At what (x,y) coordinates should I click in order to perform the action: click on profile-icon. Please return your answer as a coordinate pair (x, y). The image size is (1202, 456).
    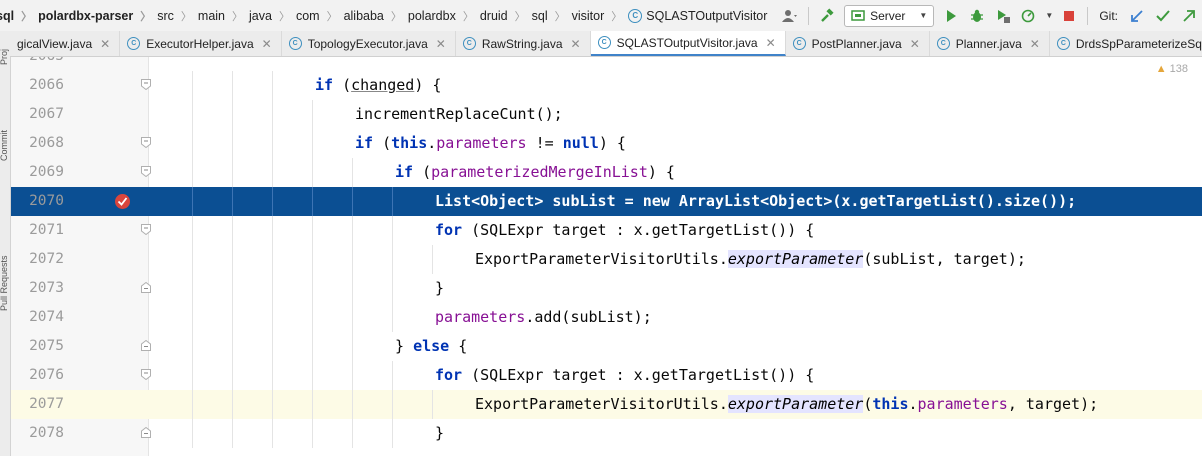
    Looking at the image, I should click on (1029, 16).